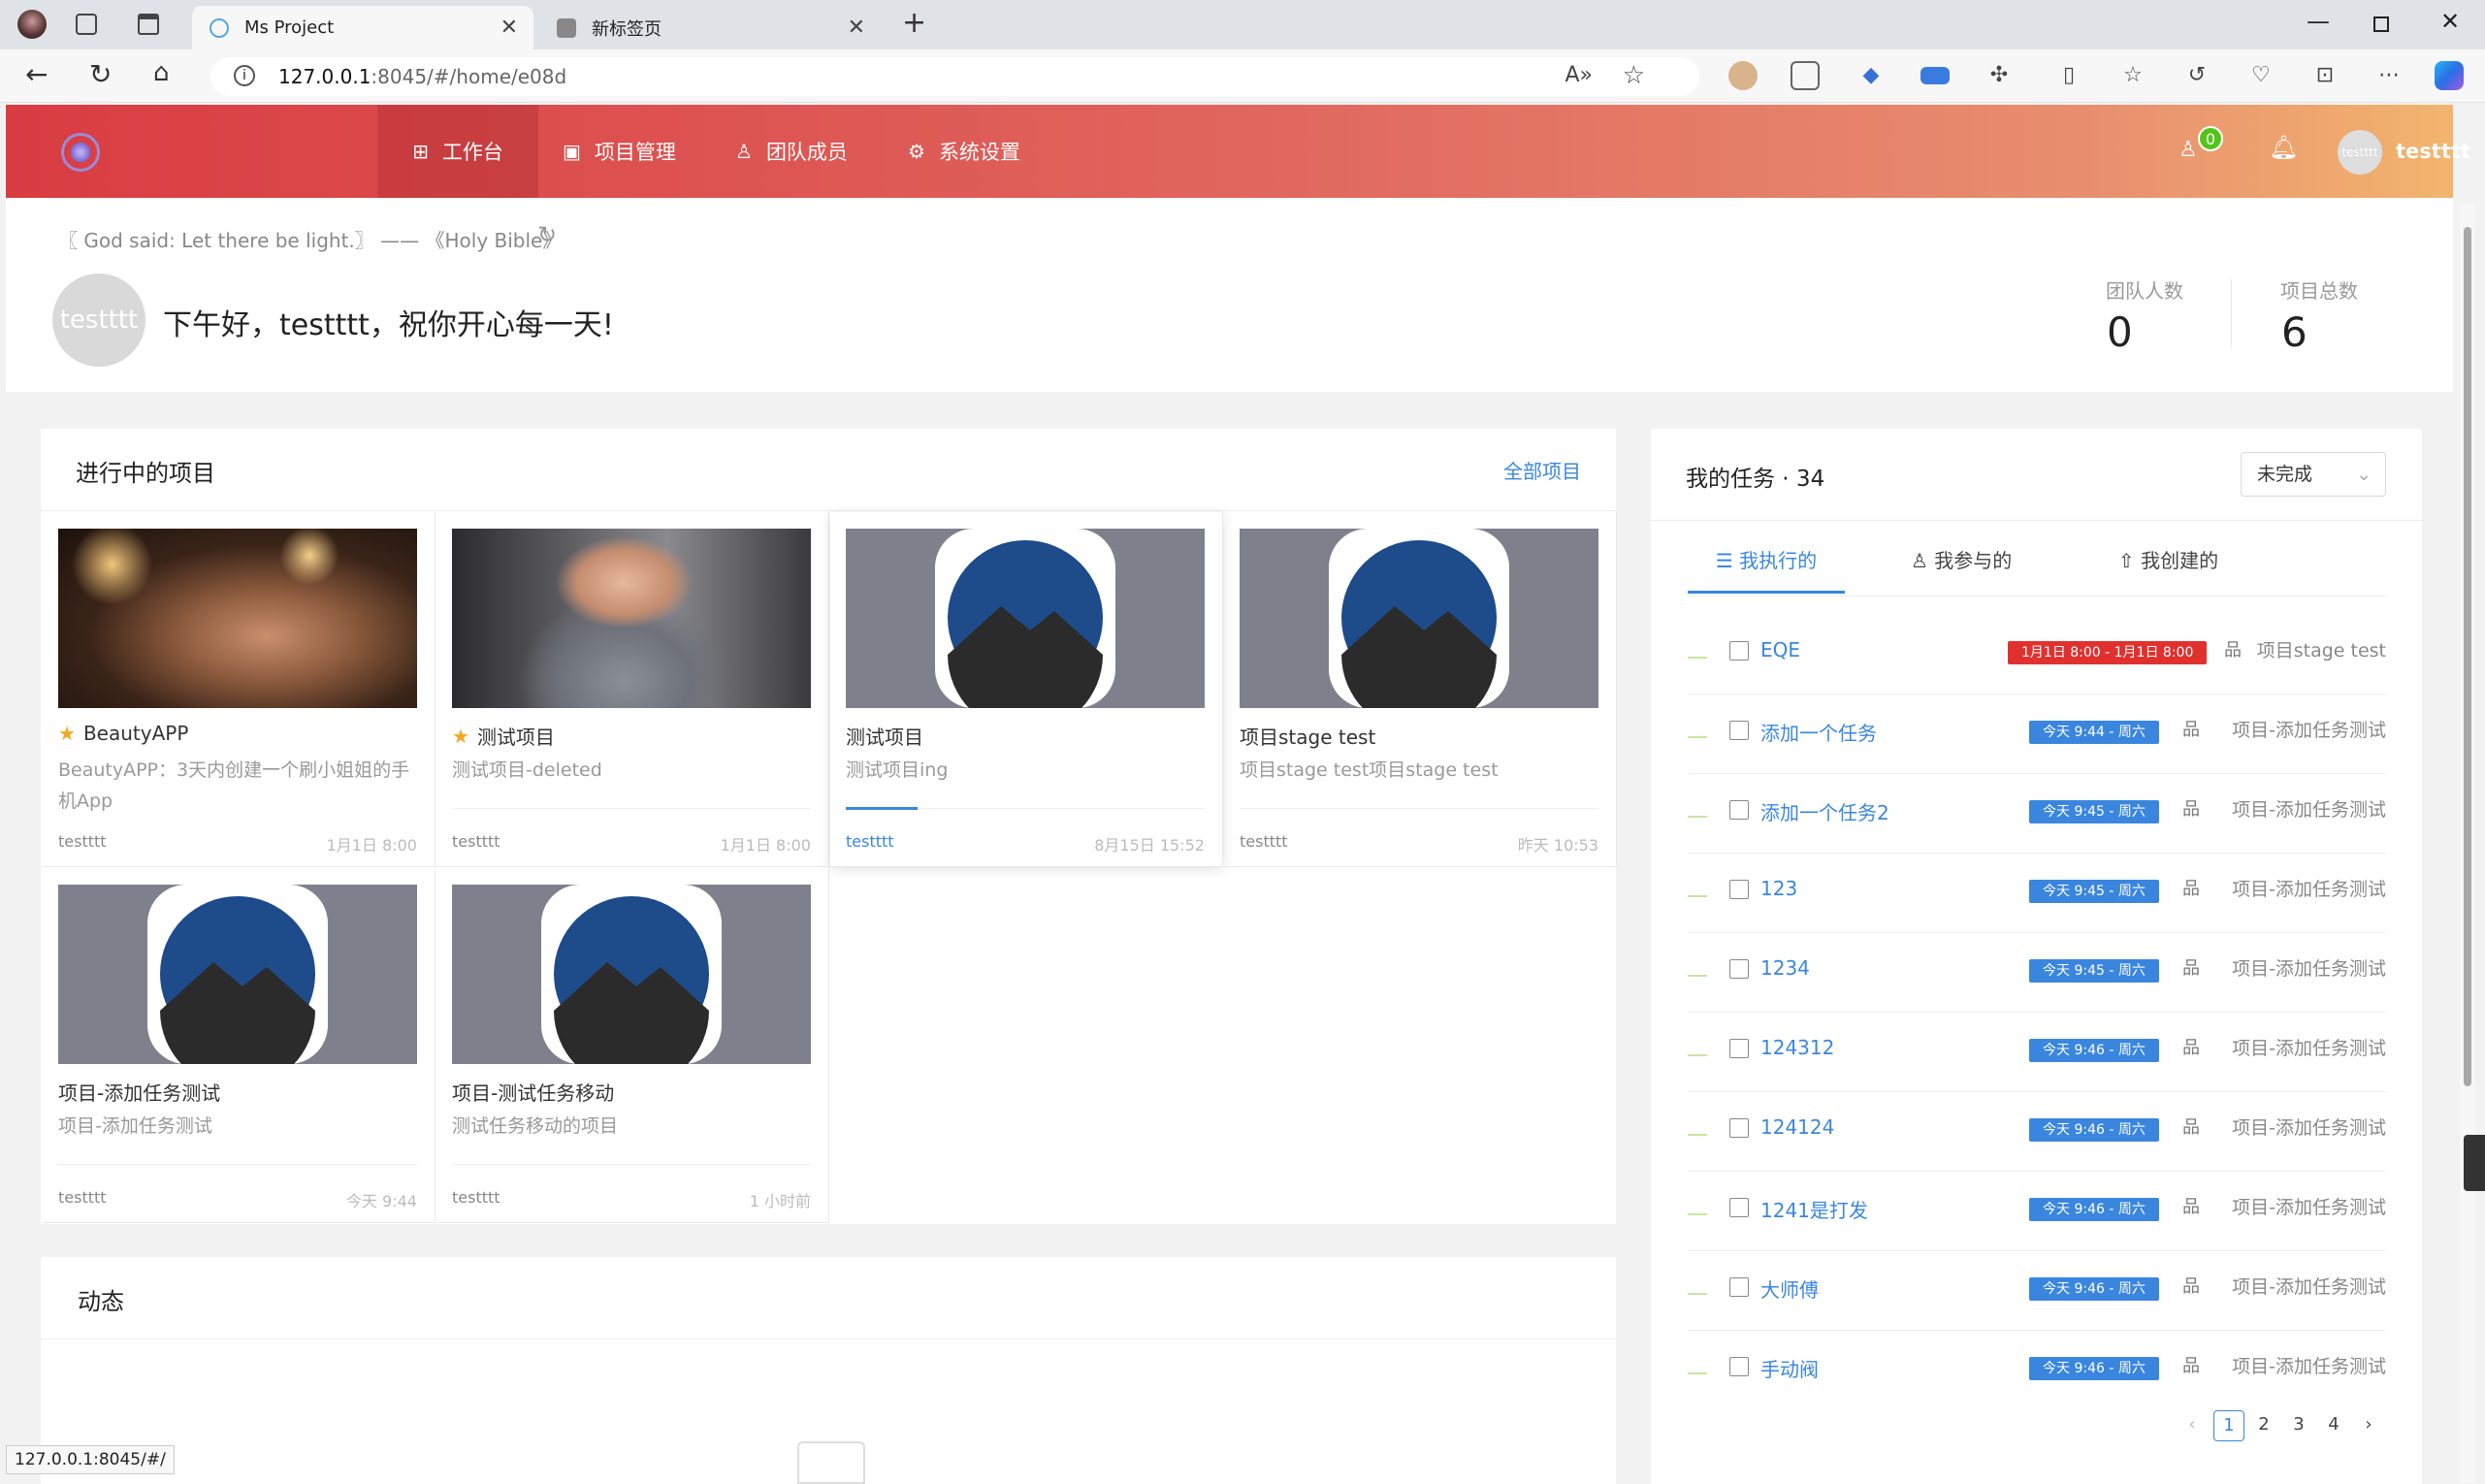 This screenshot has height=1484, width=2485. What do you see at coordinates (2283, 147) in the screenshot?
I see `bell-icon: 🔔︎` at bounding box center [2283, 147].